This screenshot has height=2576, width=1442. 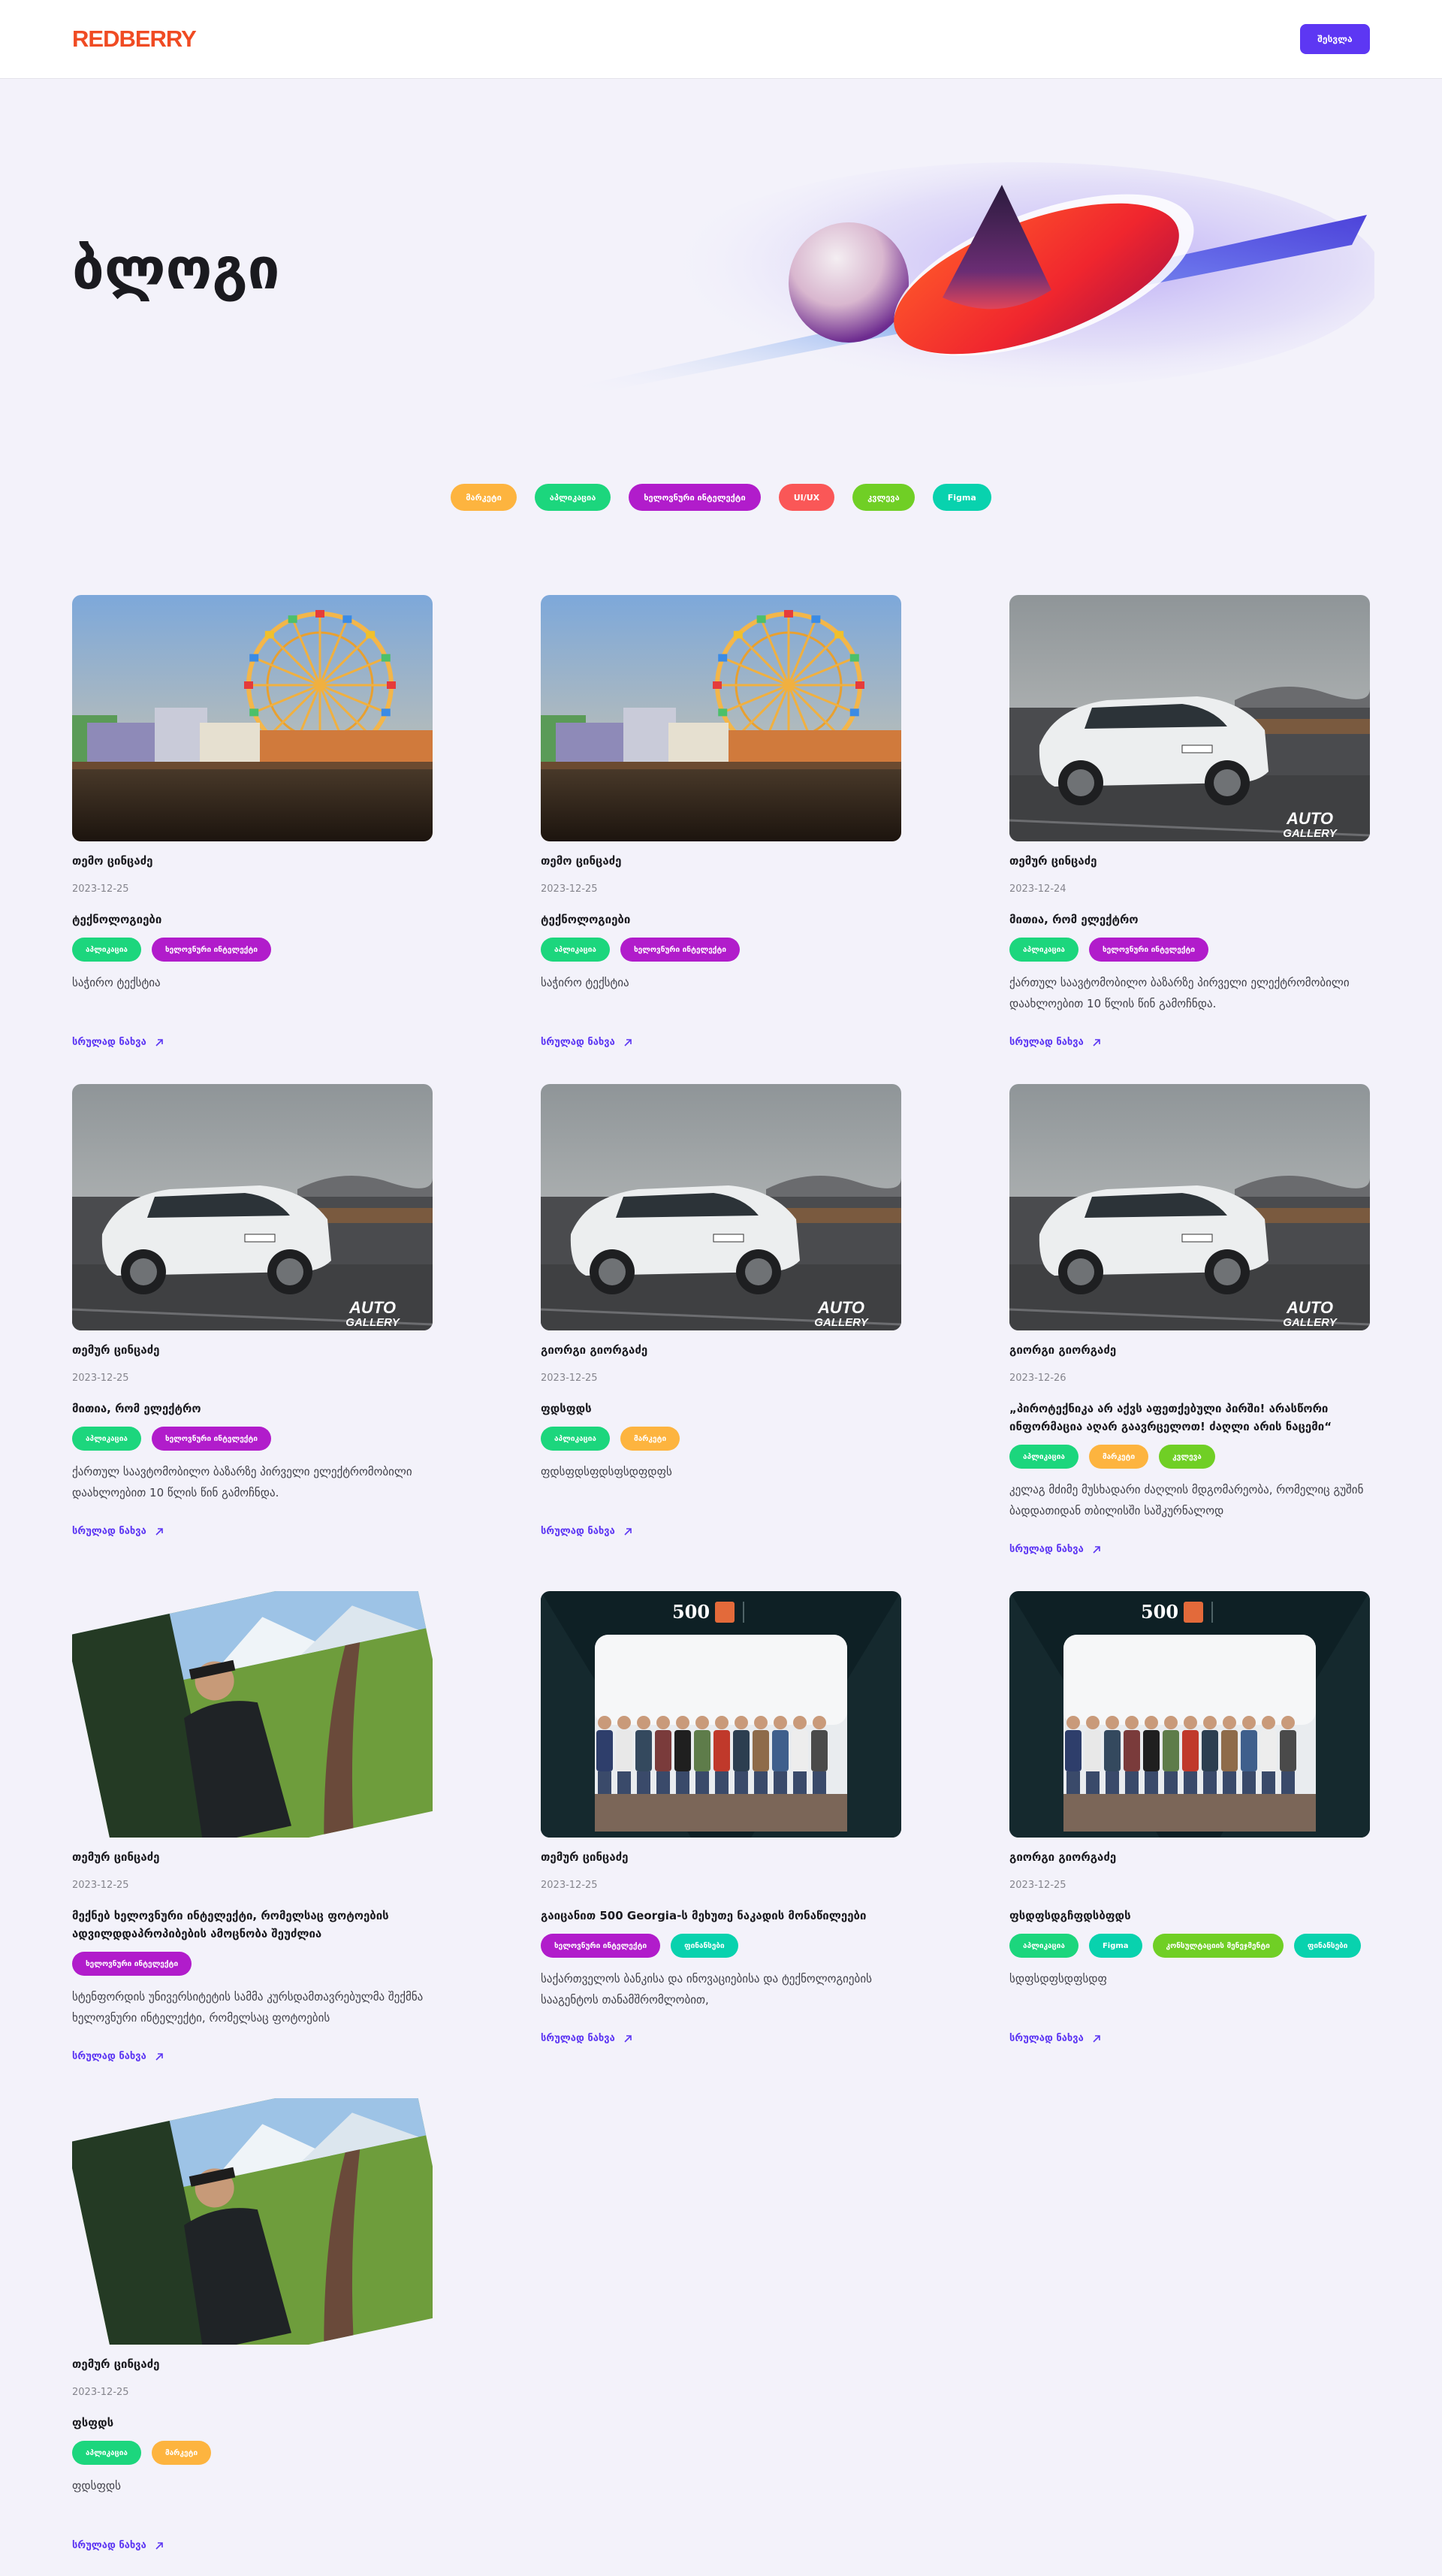 I want to click on filter-chip-application: აპლიკაცია, so click(x=572, y=497).